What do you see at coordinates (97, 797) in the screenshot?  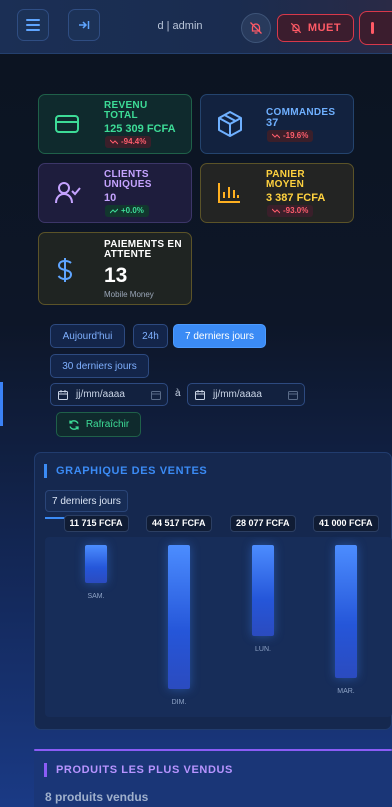 I see `products-sold-count: 8 produits vendus` at bounding box center [97, 797].